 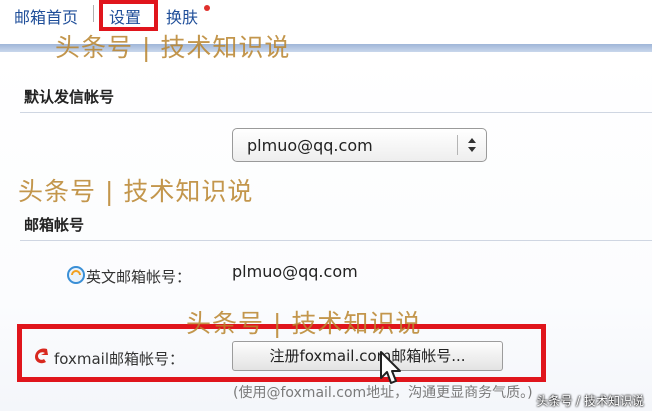 I want to click on qq-mail-icon, so click(x=76, y=275).